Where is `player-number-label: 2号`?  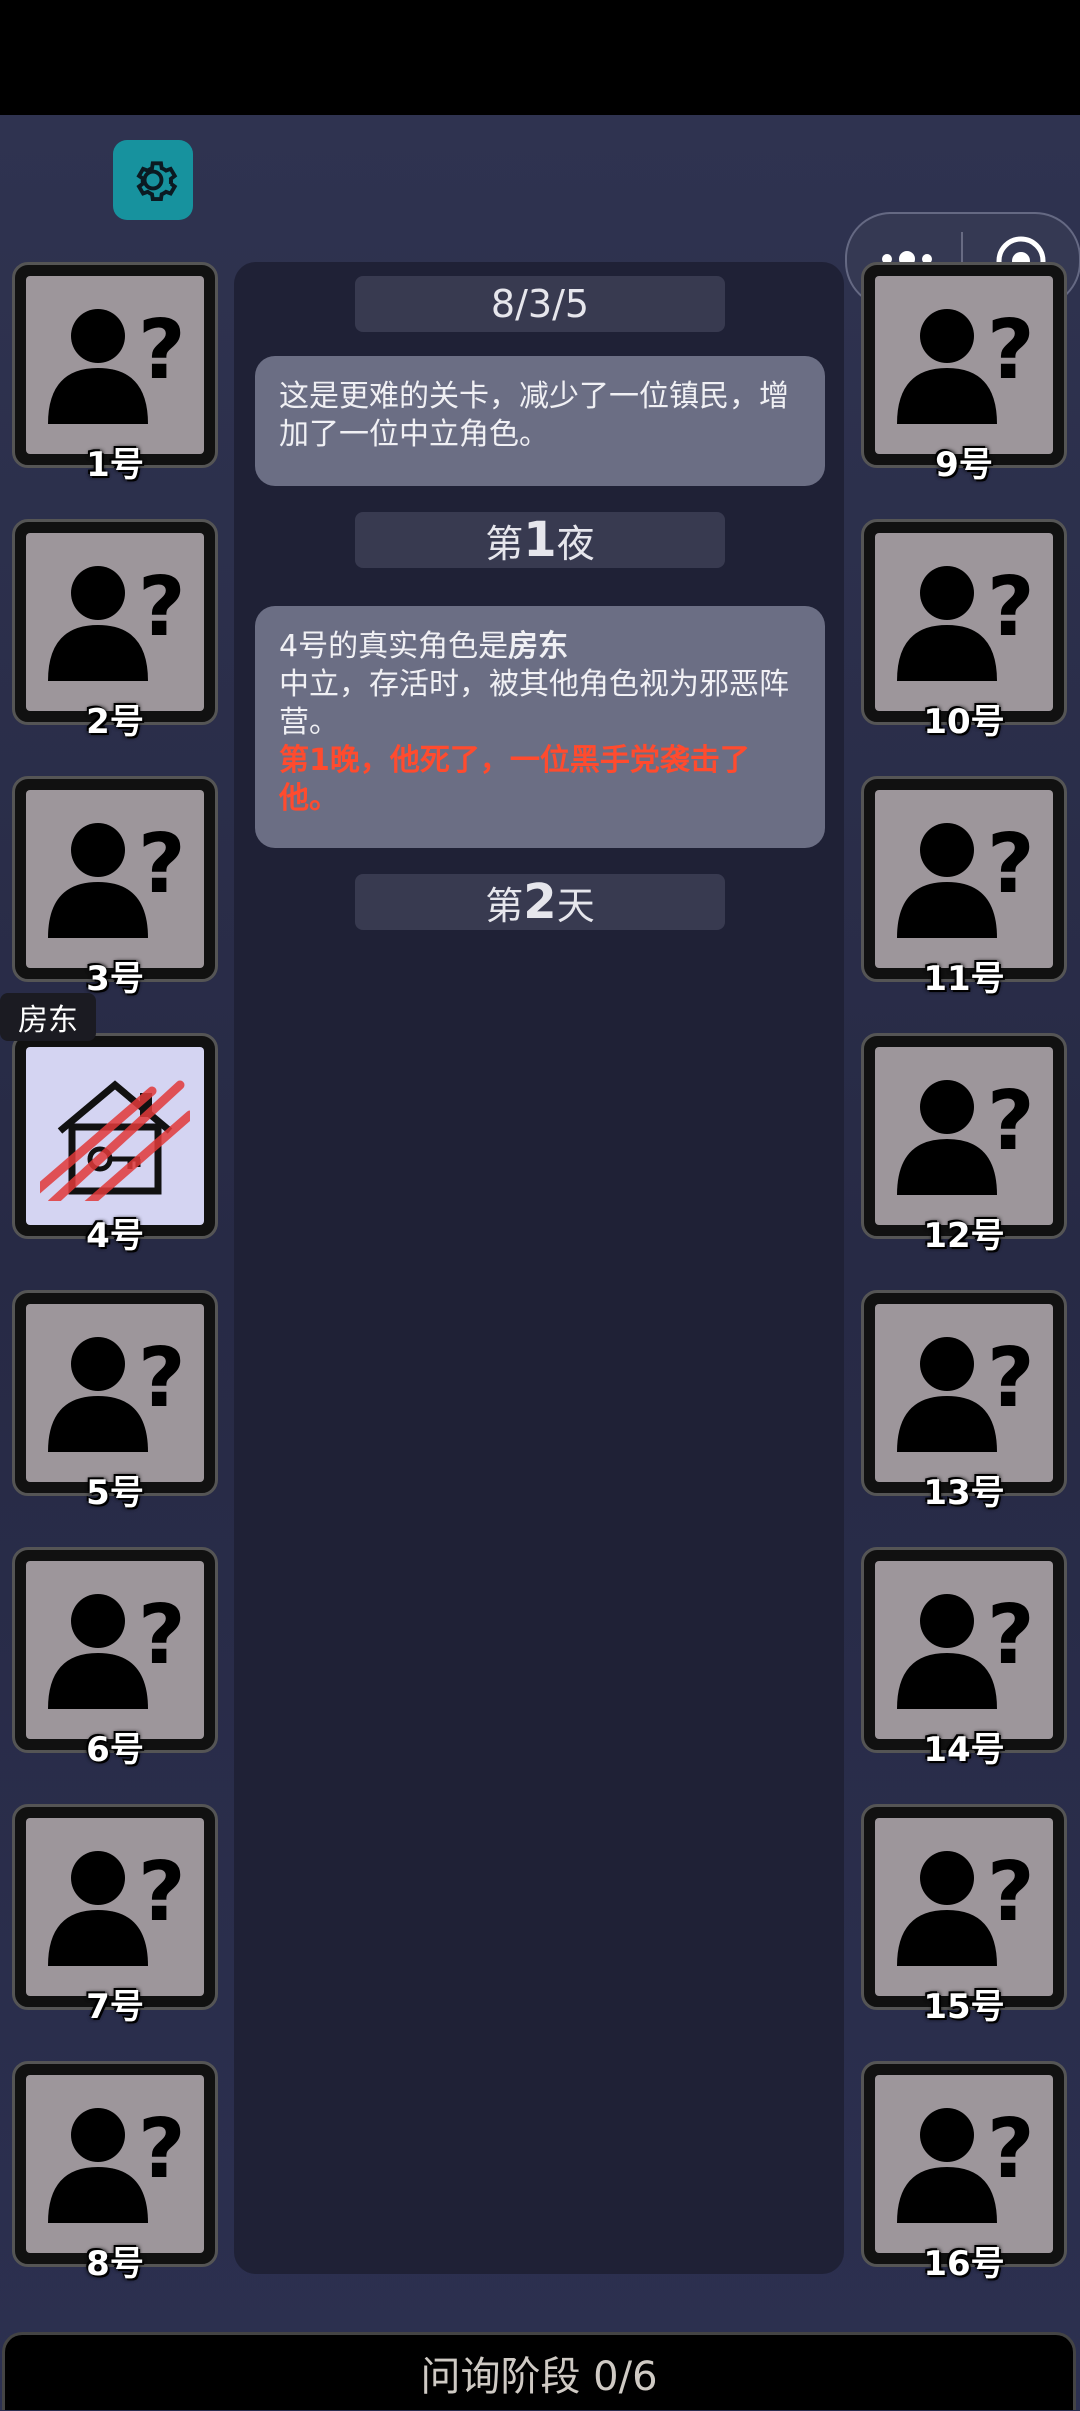 player-number-label: 2号 is located at coordinates (115, 722).